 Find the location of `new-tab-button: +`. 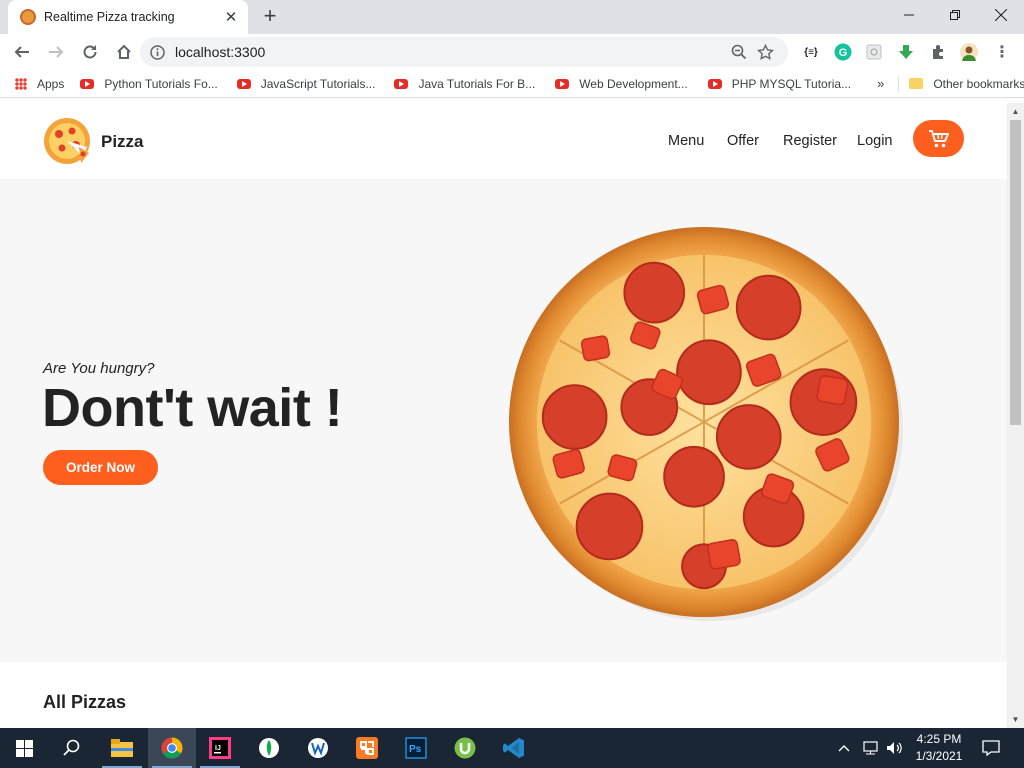

new-tab-button: + is located at coordinates (270, 17).